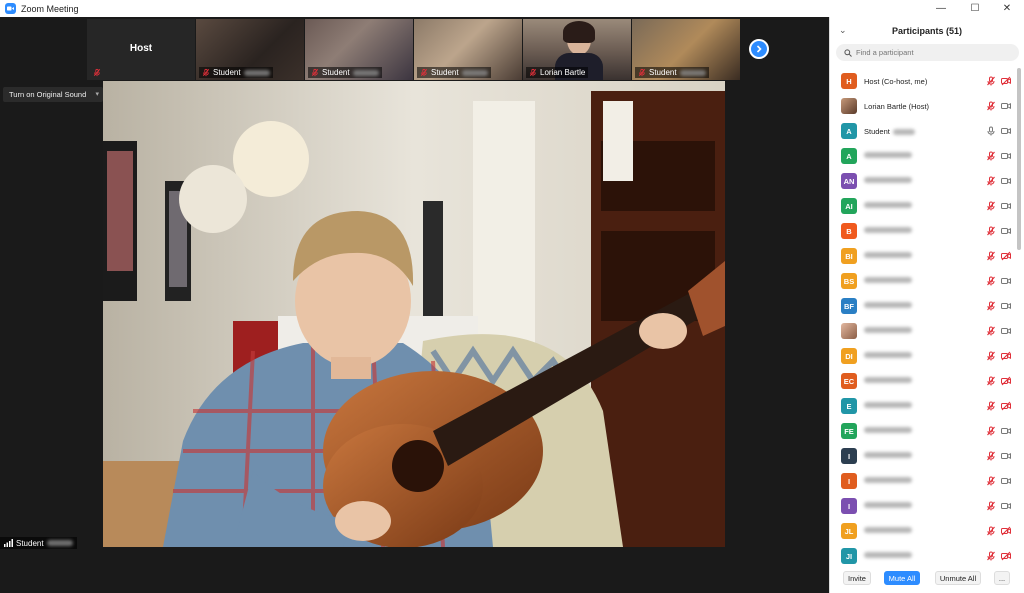 The height and width of the screenshot is (593, 1024). Describe the element at coordinates (97, 94) in the screenshot. I see `caret-down-icon: ▾` at that location.